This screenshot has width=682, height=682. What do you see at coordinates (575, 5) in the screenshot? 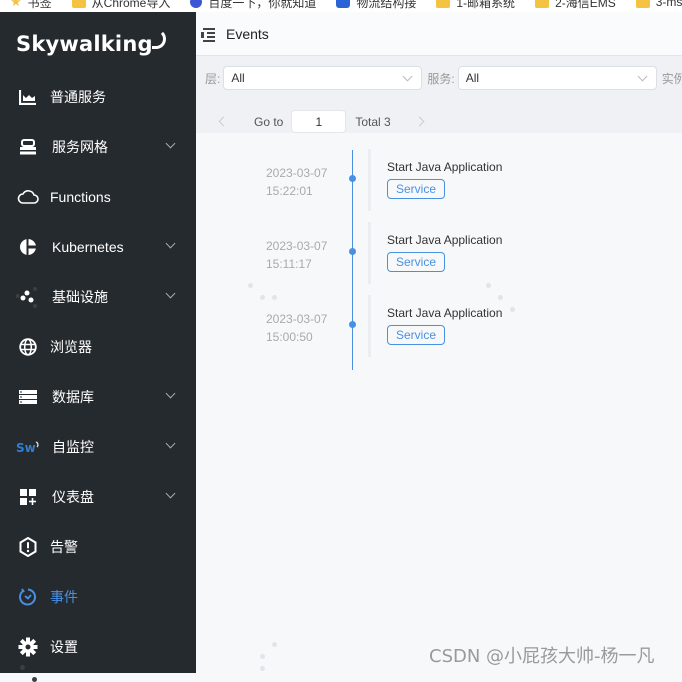
I see `bookmark-item: 2-海信EMS` at bounding box center [575, 5].